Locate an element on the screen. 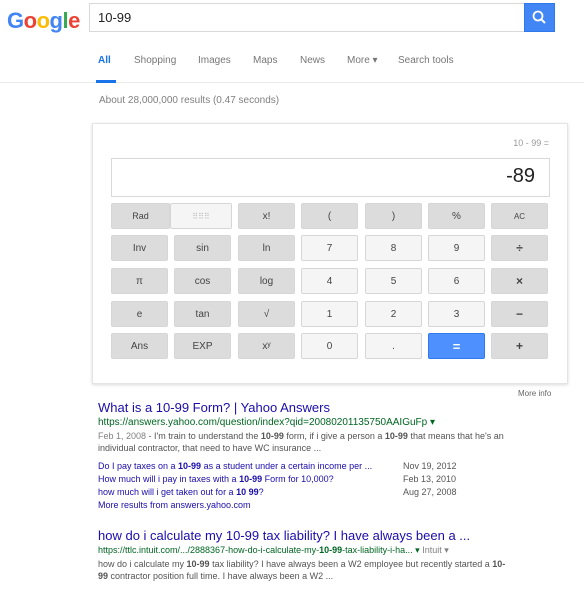 The width and height of the screenshot is (584, 599). sub-link-text: How much will i pay in taxes with a is located at coordinates (169, 479).